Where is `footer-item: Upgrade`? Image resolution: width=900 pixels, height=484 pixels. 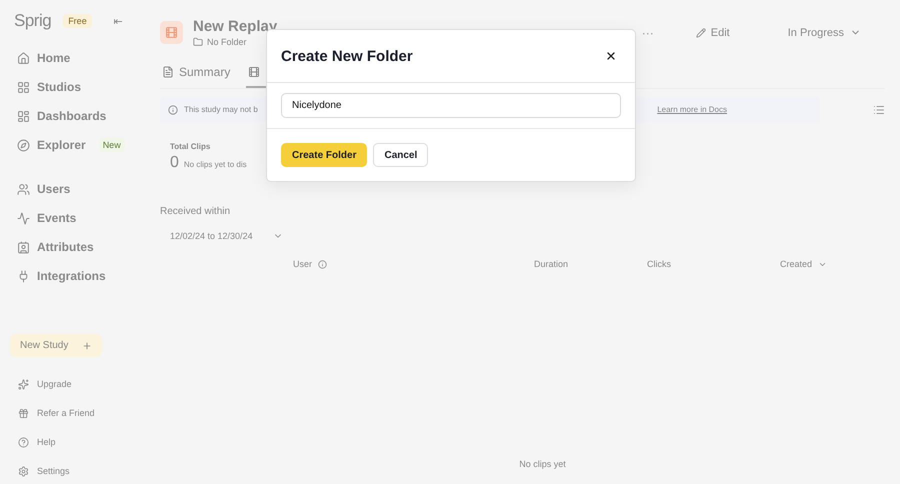 footer-item: Upgrade is located at coordinates (75, 384).